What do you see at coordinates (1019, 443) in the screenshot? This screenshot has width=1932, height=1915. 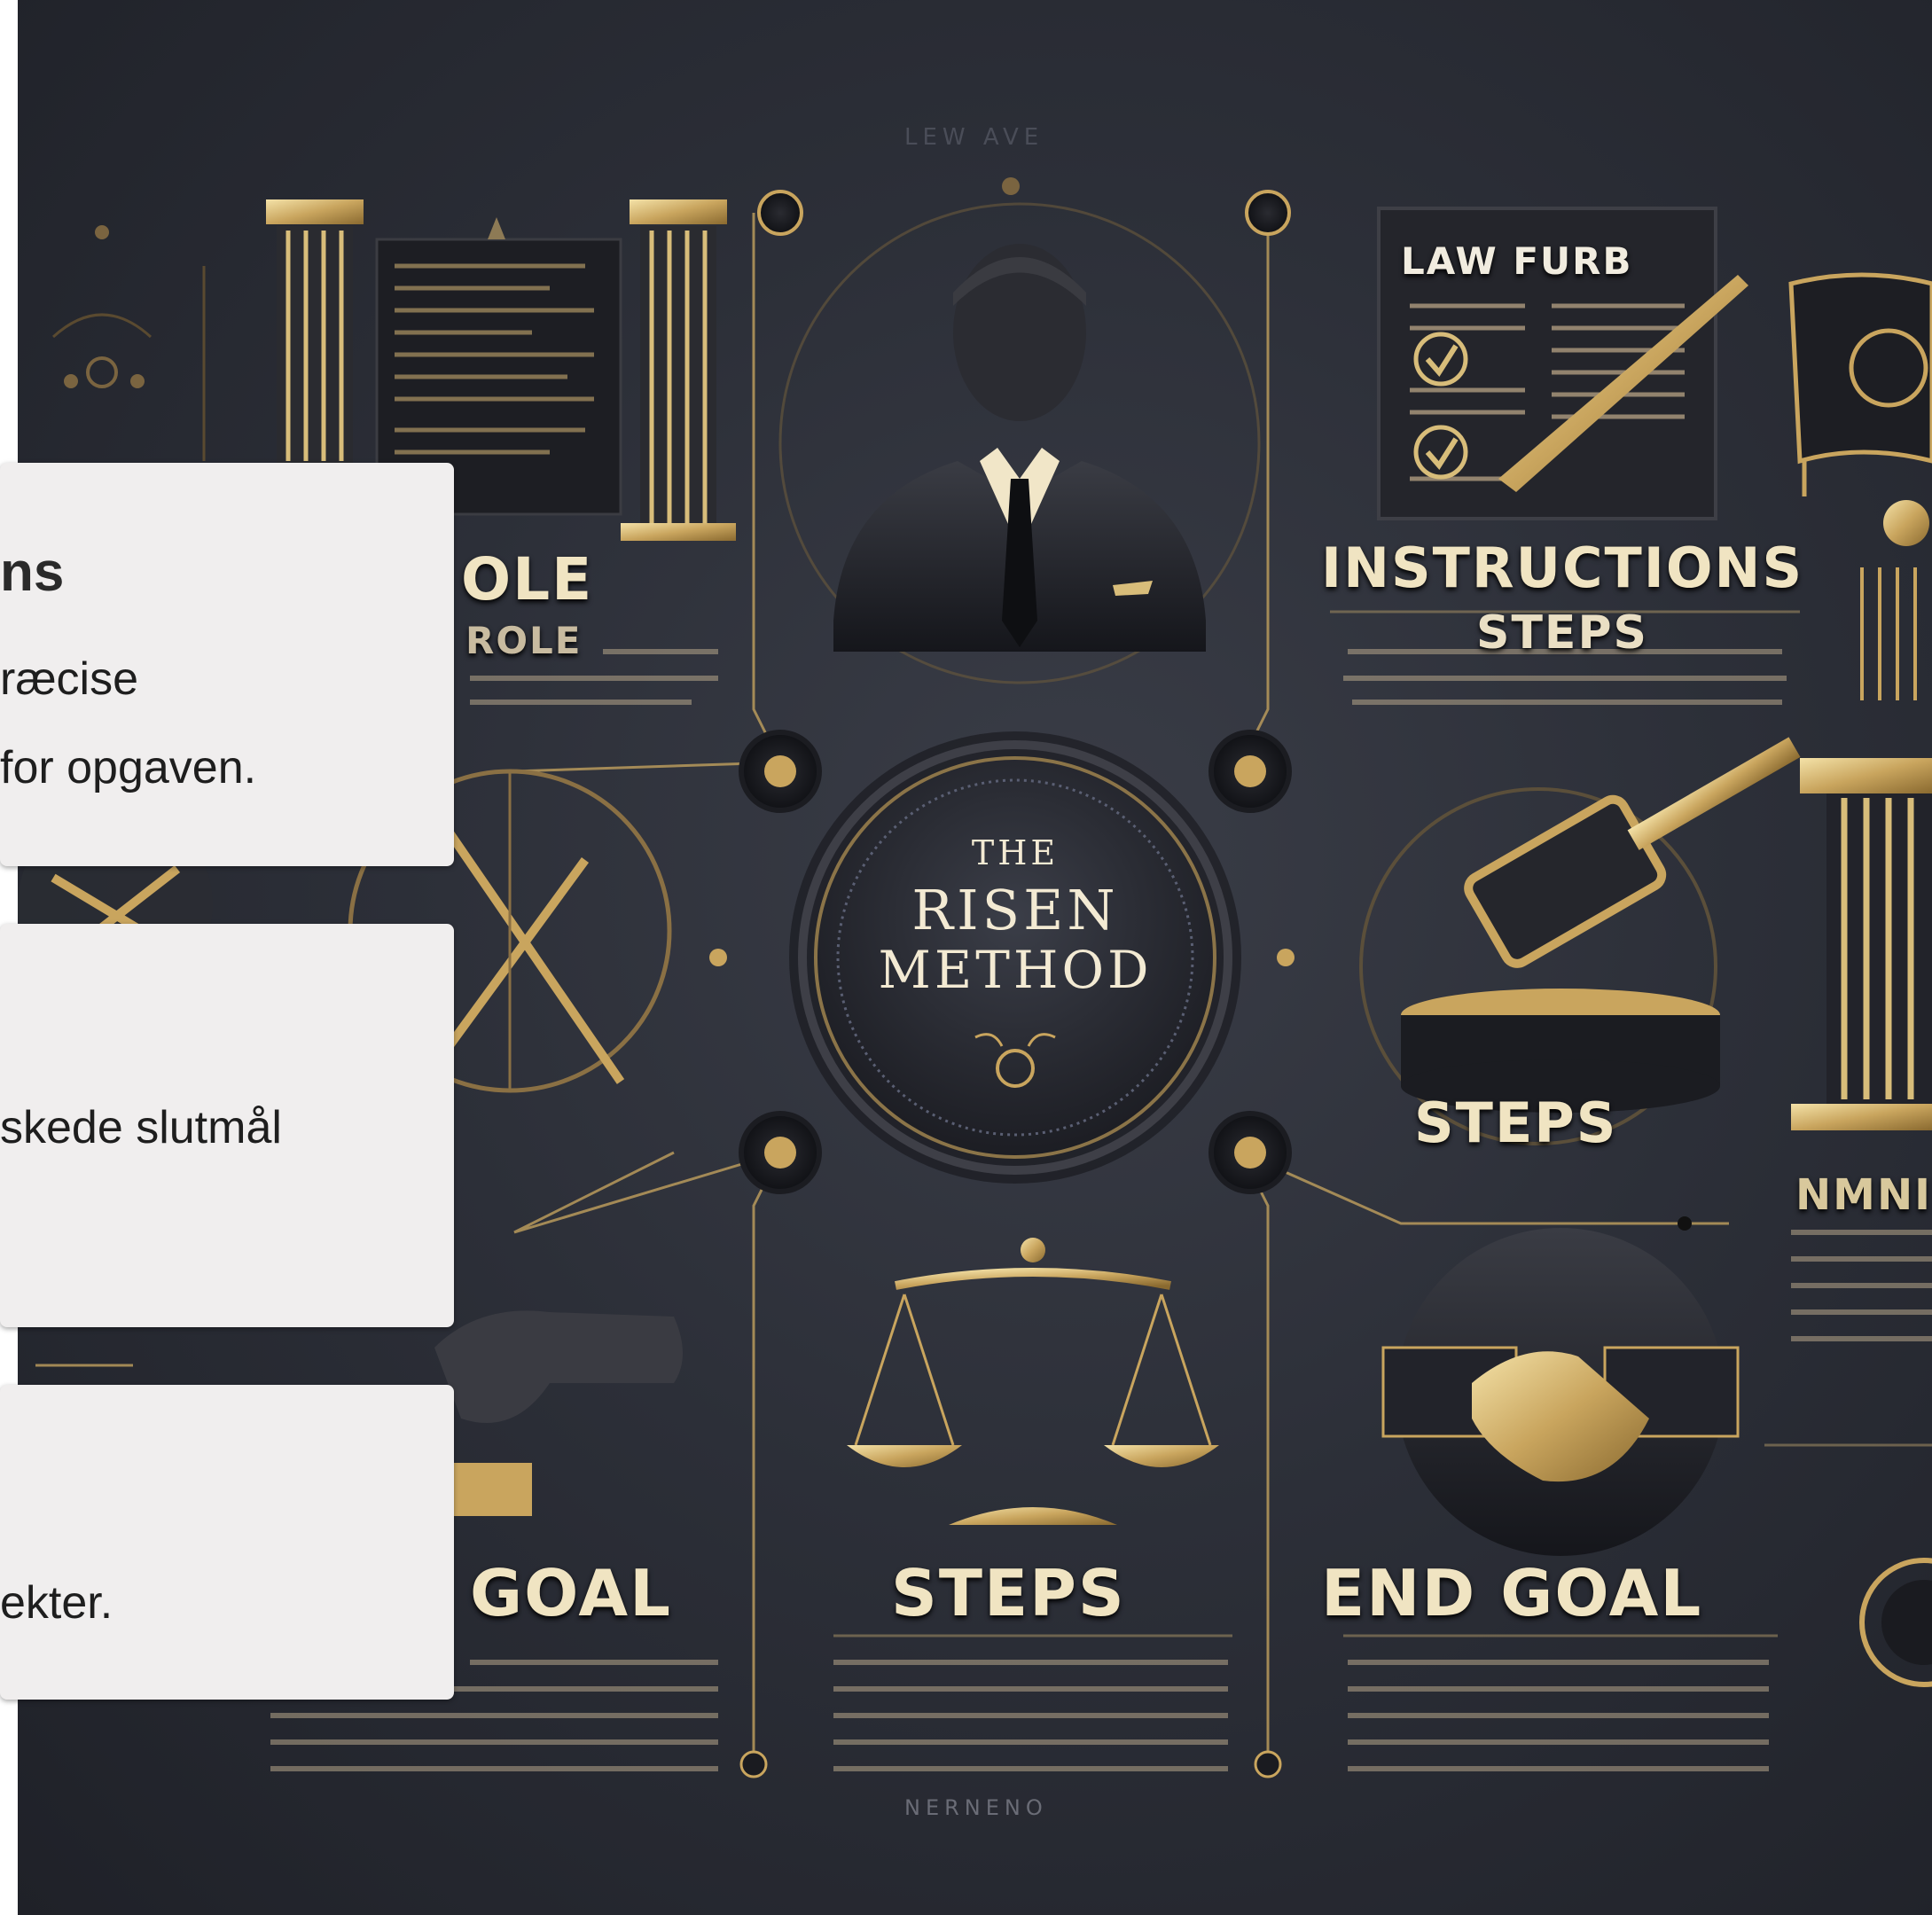 I see `lawyer-figure` at bounding box center [1019, 443].